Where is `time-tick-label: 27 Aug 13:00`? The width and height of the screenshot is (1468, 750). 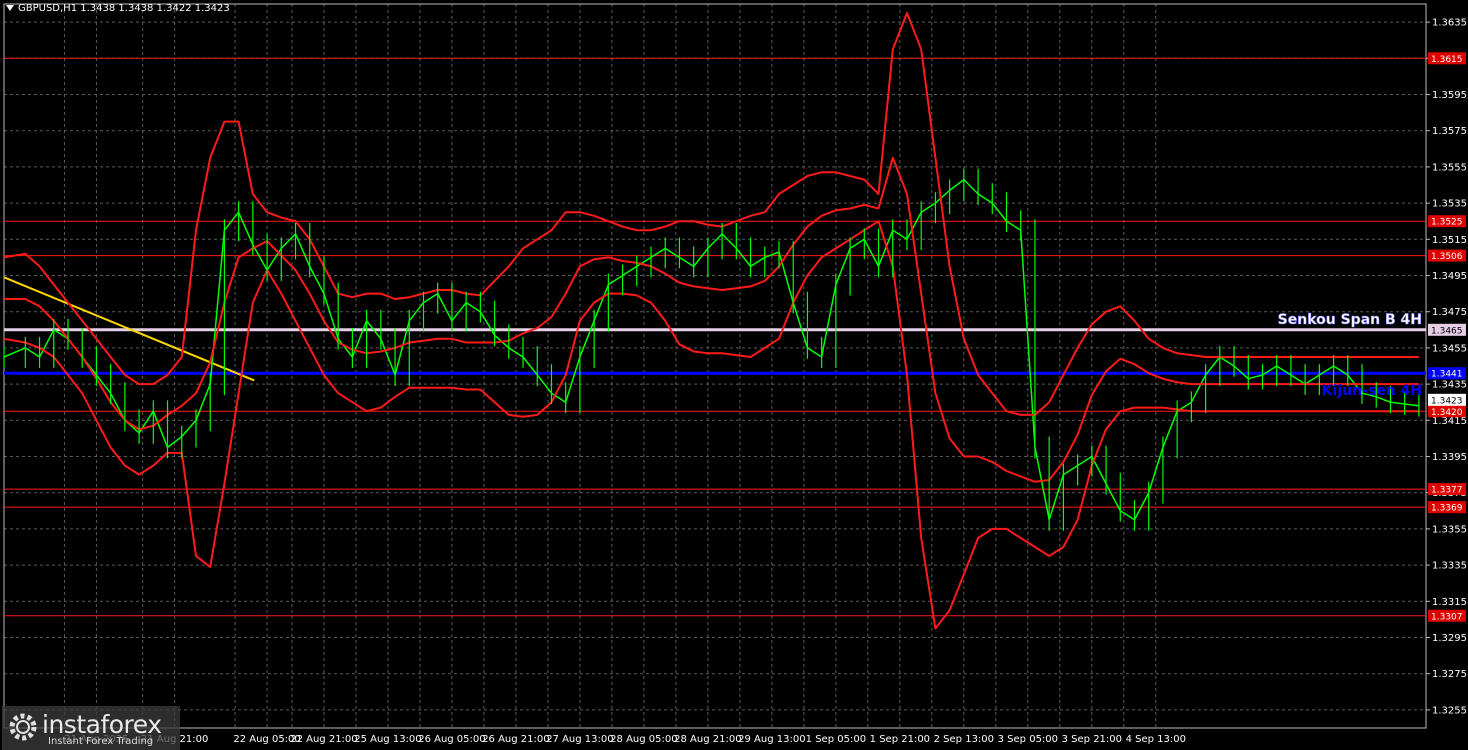 time-tick-label: 27 Aug 13:00 is located at coordinates (579, 739).